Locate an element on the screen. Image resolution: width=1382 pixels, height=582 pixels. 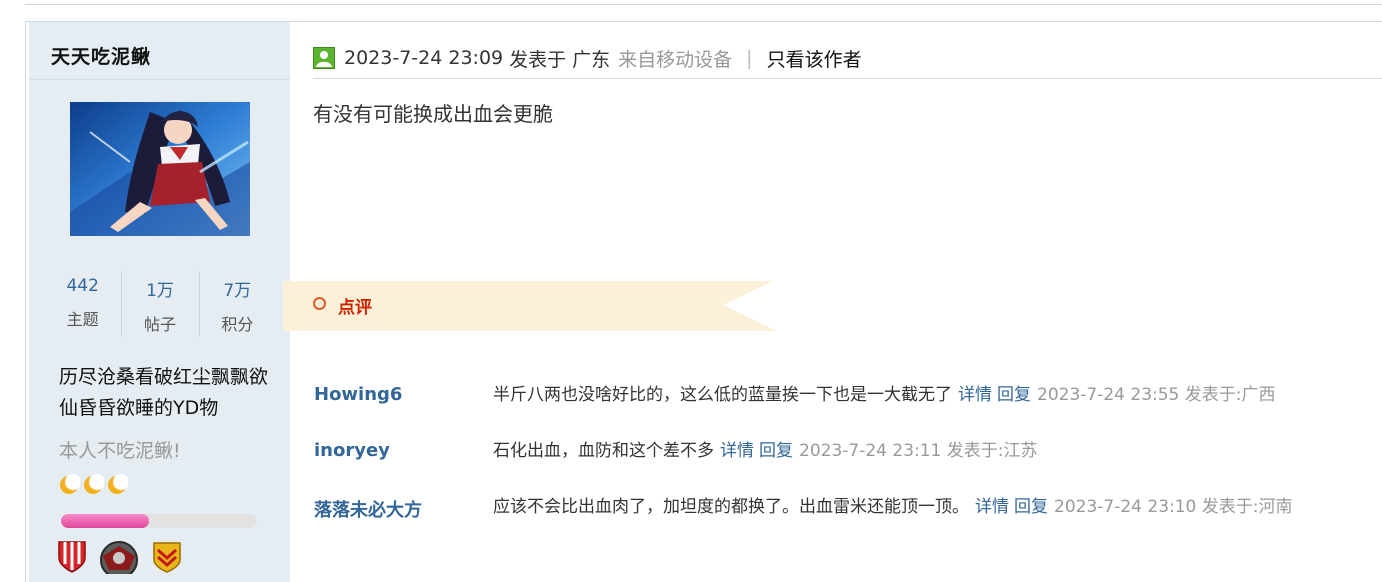
medal-row is located at coordinates (120, 560).